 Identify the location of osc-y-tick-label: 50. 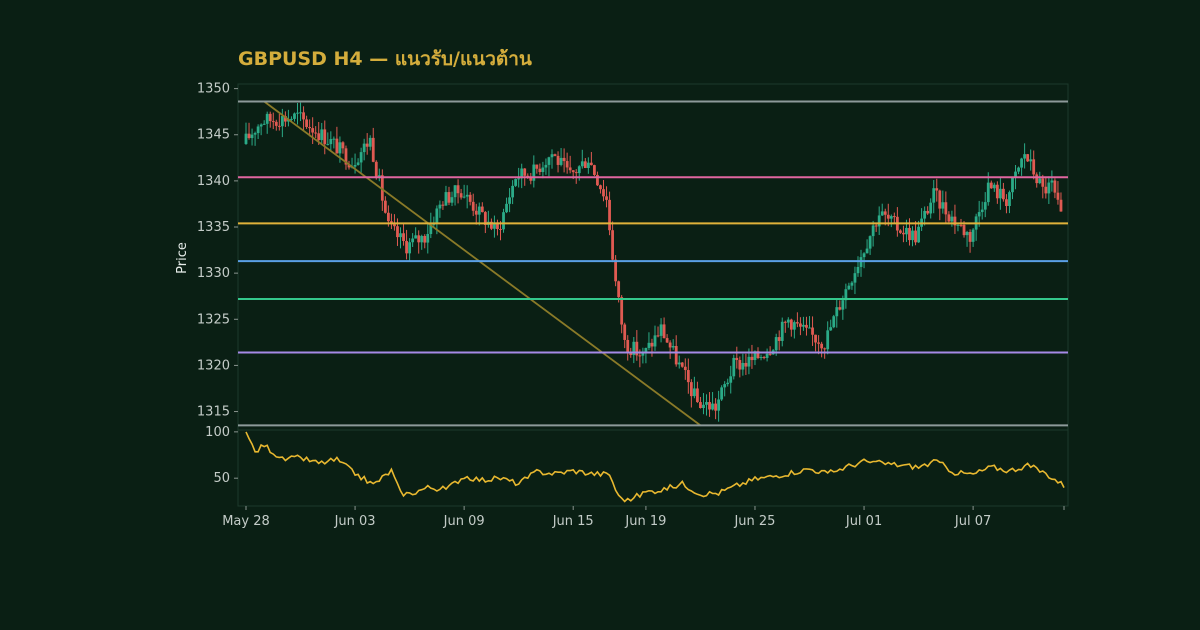
(221, 478).